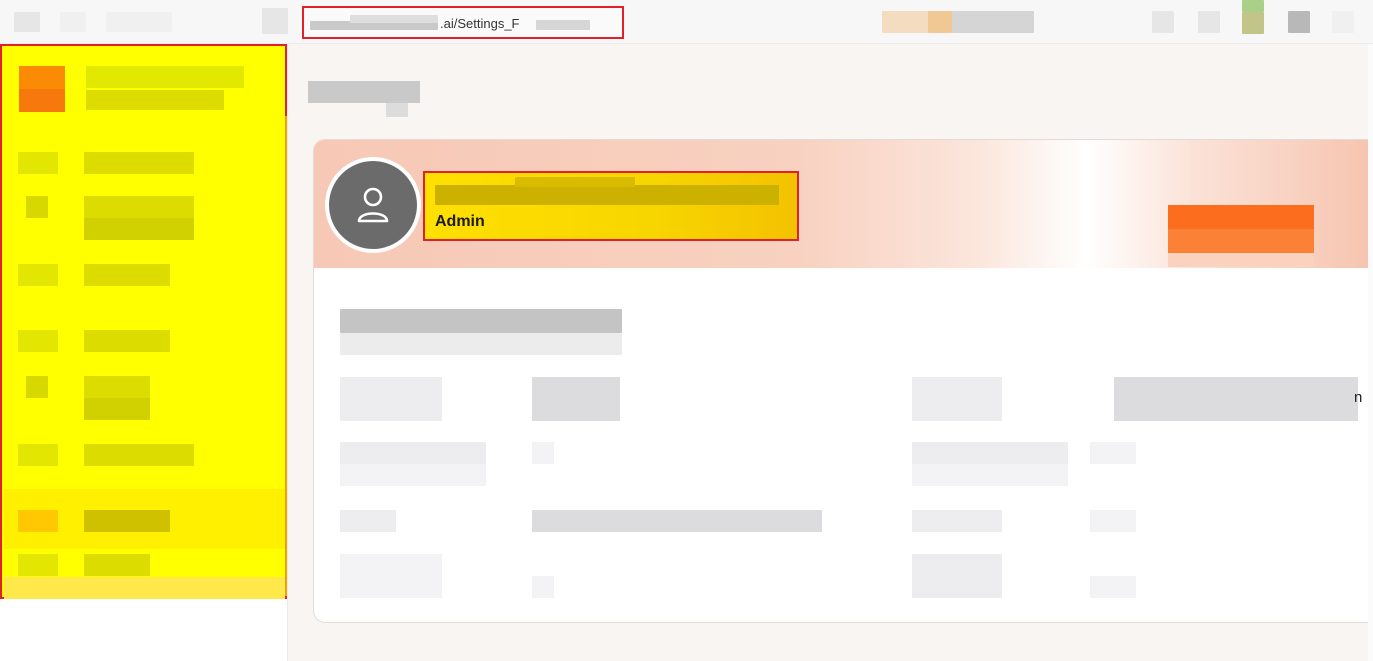 The width and height of the screenshot is (1373, 661). Describe the element at coordinates (481, 321) in the screenshot. I see `section-title-blurred` at that location.